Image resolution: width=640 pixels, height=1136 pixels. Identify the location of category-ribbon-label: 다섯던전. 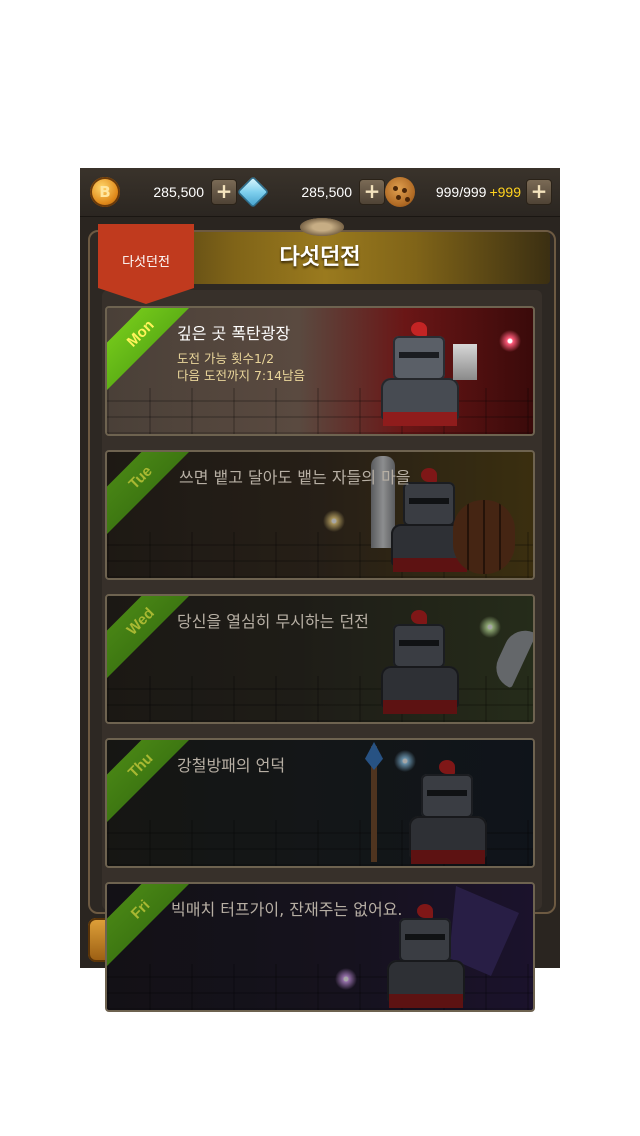
(146, 262).